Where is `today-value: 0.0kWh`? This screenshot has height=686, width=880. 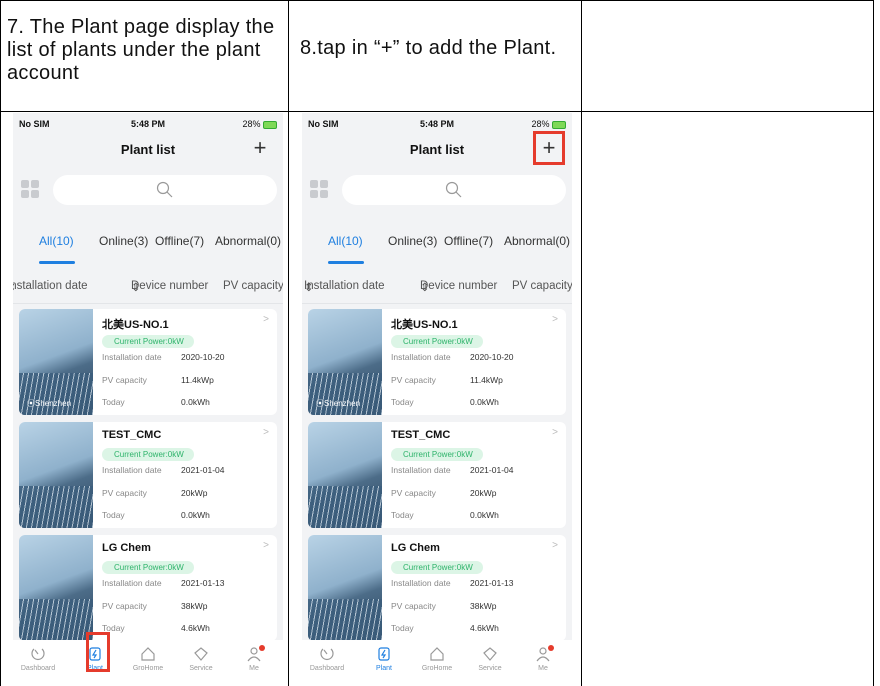
today-value: 0.0kWh is located at coordinates (195, 402).